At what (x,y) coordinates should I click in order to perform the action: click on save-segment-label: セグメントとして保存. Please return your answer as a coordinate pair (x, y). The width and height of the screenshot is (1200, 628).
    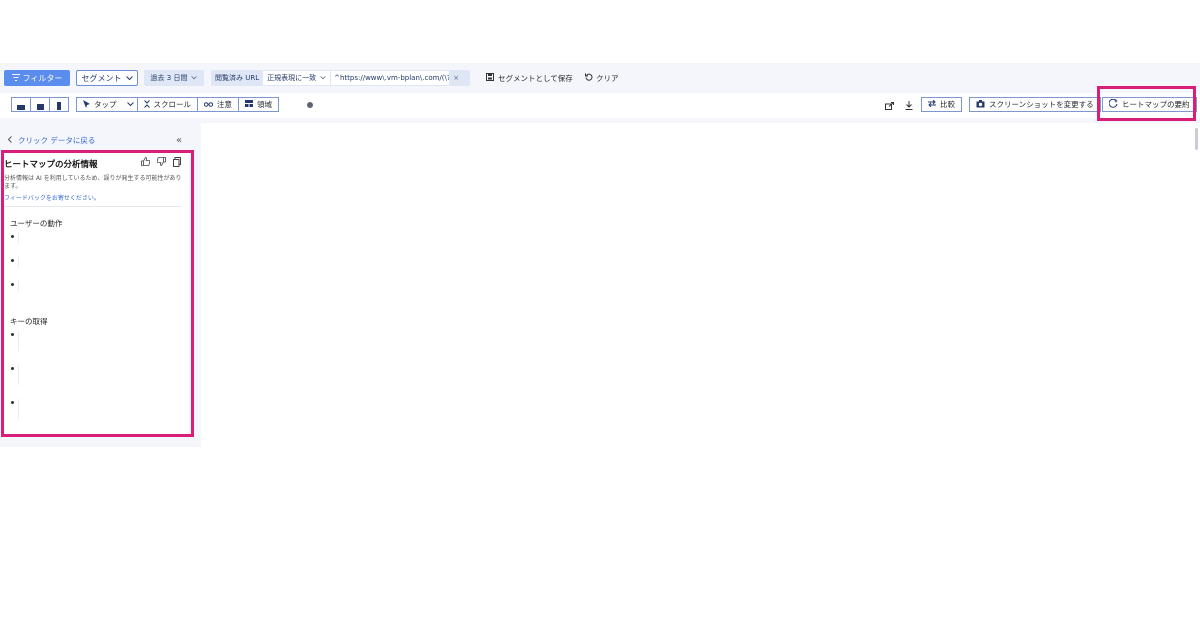
    Looking at the image, I should click on (535, 78).